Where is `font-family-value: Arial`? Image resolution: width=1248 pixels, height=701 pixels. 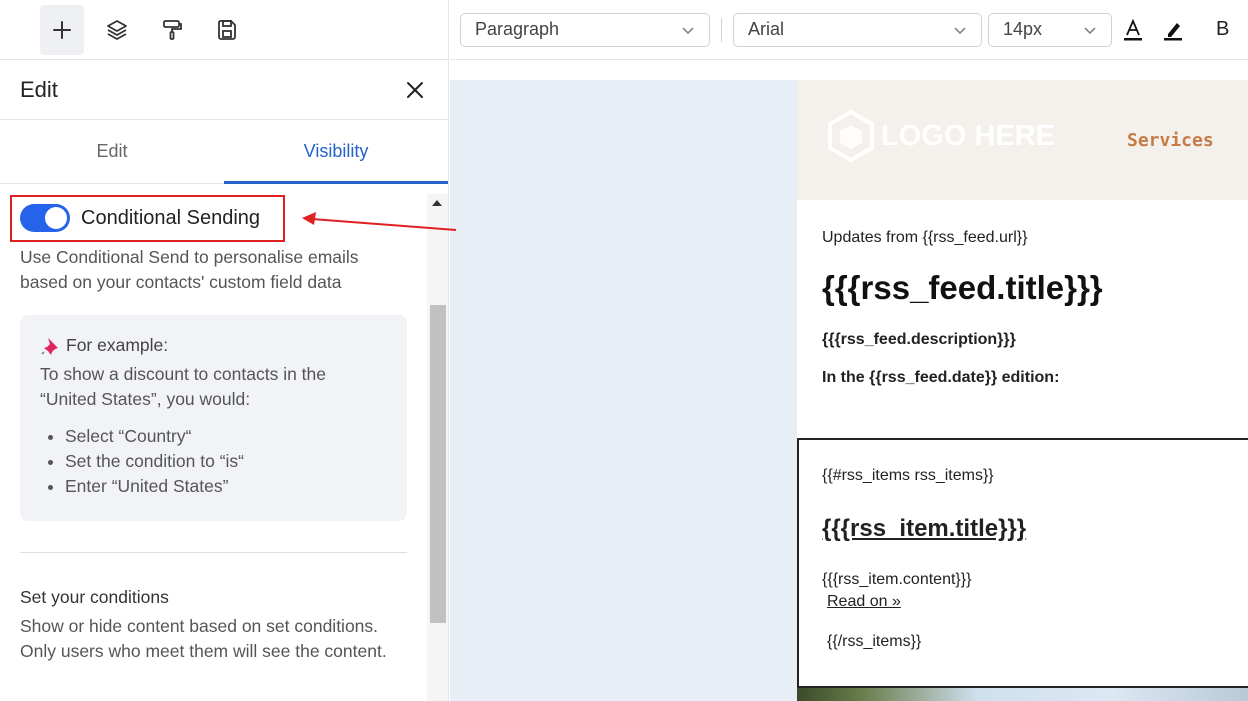 font-family-value: Arial is located at coordinates (766, 29).